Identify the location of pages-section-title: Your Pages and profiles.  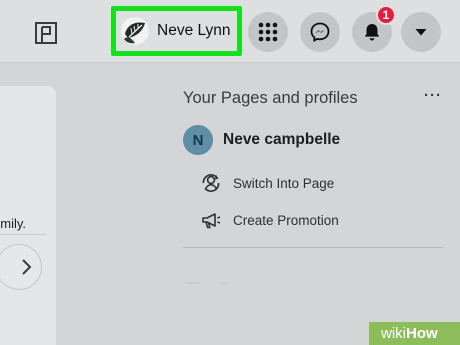
(270, 98).